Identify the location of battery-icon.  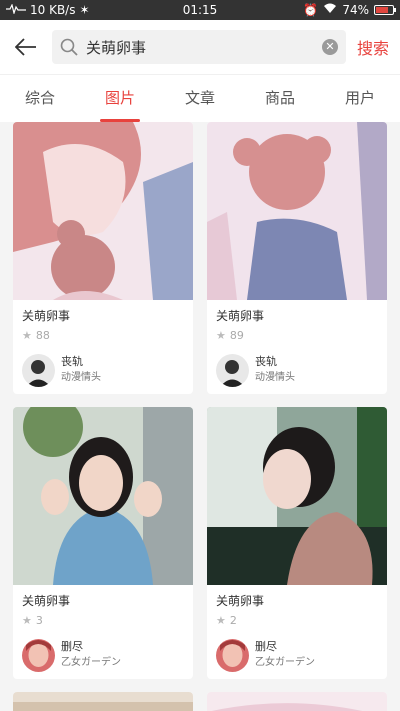
(385, 10).